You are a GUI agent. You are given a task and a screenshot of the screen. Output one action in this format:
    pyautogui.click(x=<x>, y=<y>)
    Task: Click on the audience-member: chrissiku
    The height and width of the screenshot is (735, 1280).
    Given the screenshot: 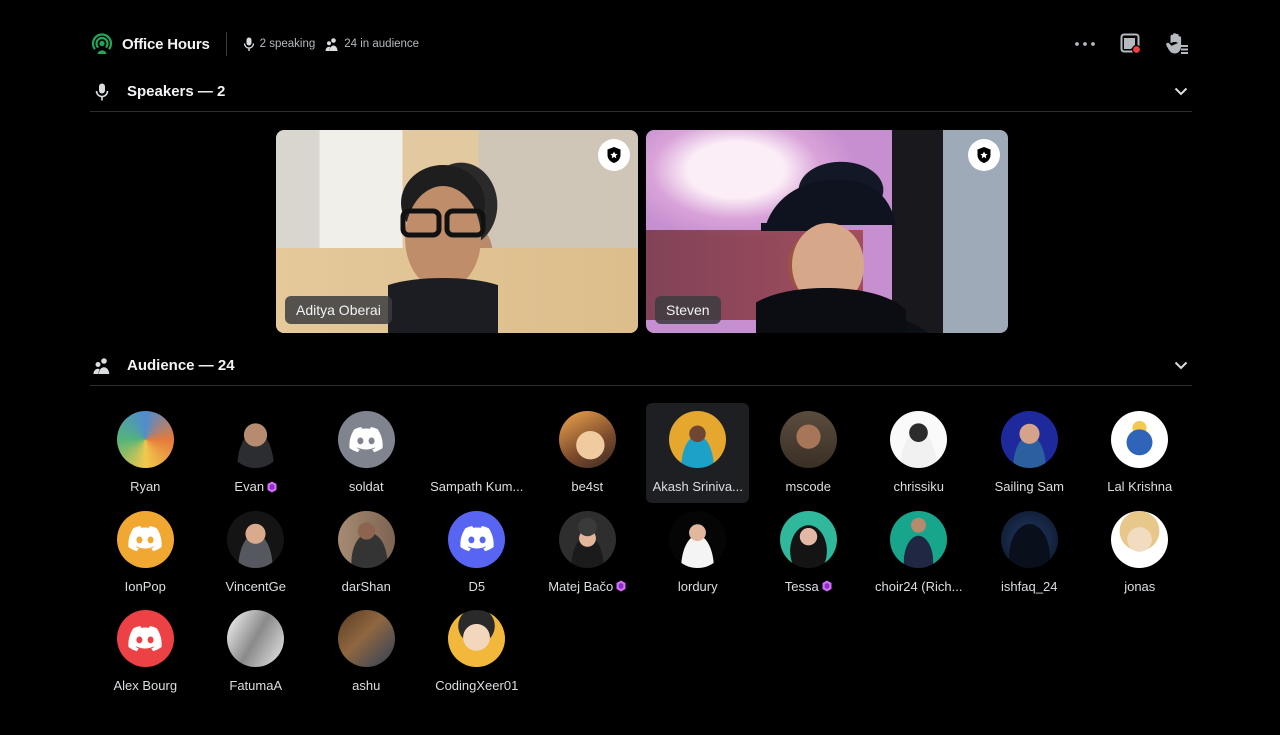 What is the action you would take?
    pyautogui.click(x=919, y=453)
    